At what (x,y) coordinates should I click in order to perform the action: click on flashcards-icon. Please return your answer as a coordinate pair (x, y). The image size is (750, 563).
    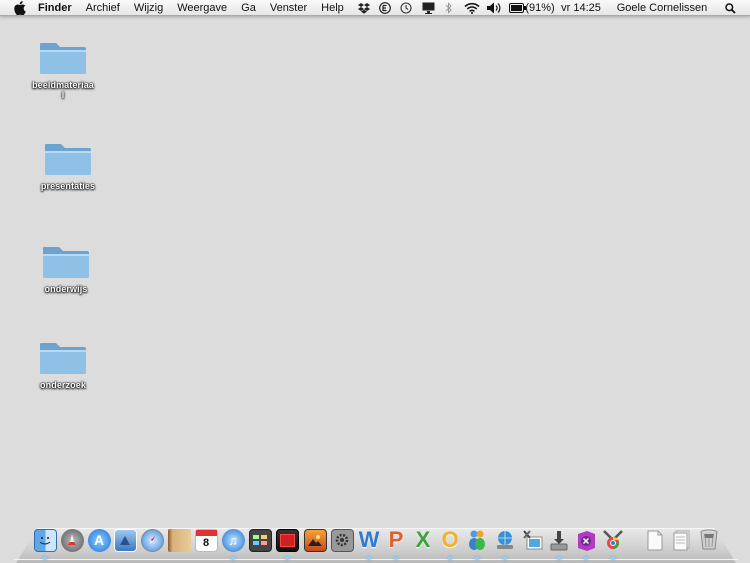
    Looking at the image, I should click on (287, 540).